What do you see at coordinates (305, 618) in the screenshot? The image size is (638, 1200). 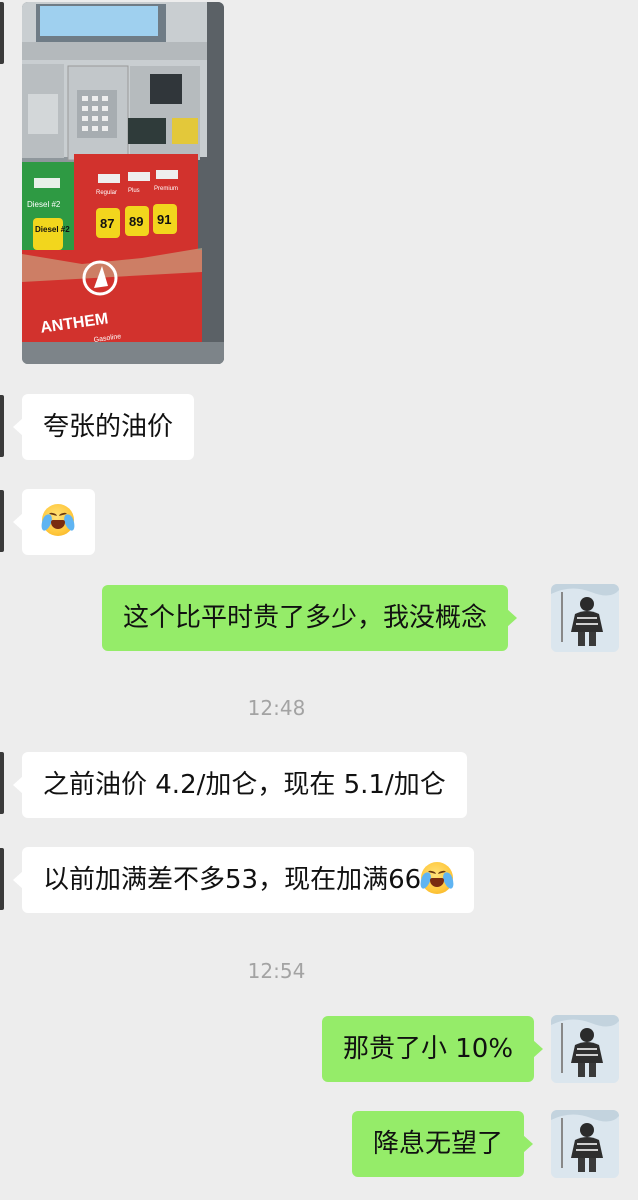 I see `message-text: 这个比平时贵了多少，我没概念` at bounding box center [305, 618].